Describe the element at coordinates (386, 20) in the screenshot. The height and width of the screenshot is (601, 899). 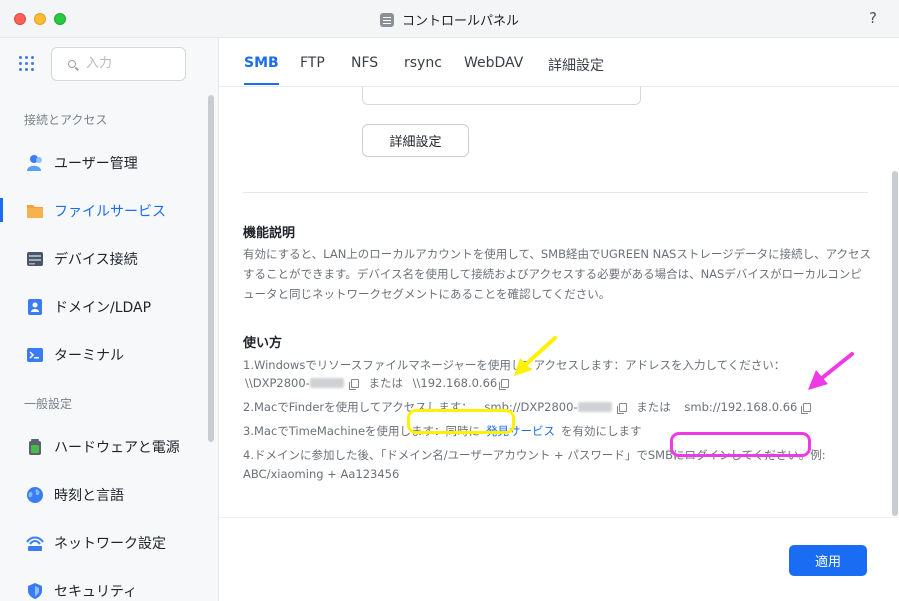
I see `control-panel-icon` at that location.